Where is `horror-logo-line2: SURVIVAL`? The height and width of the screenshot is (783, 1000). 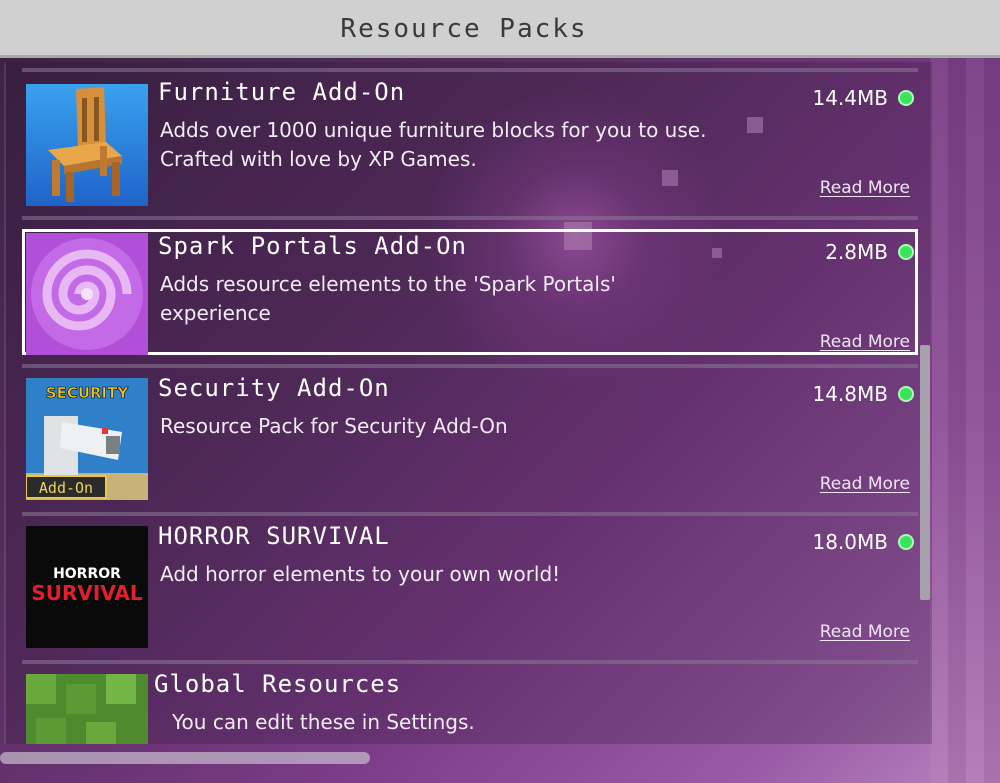
horror-logo-line2: SURVIVAL is located at coordinates (87, 593).